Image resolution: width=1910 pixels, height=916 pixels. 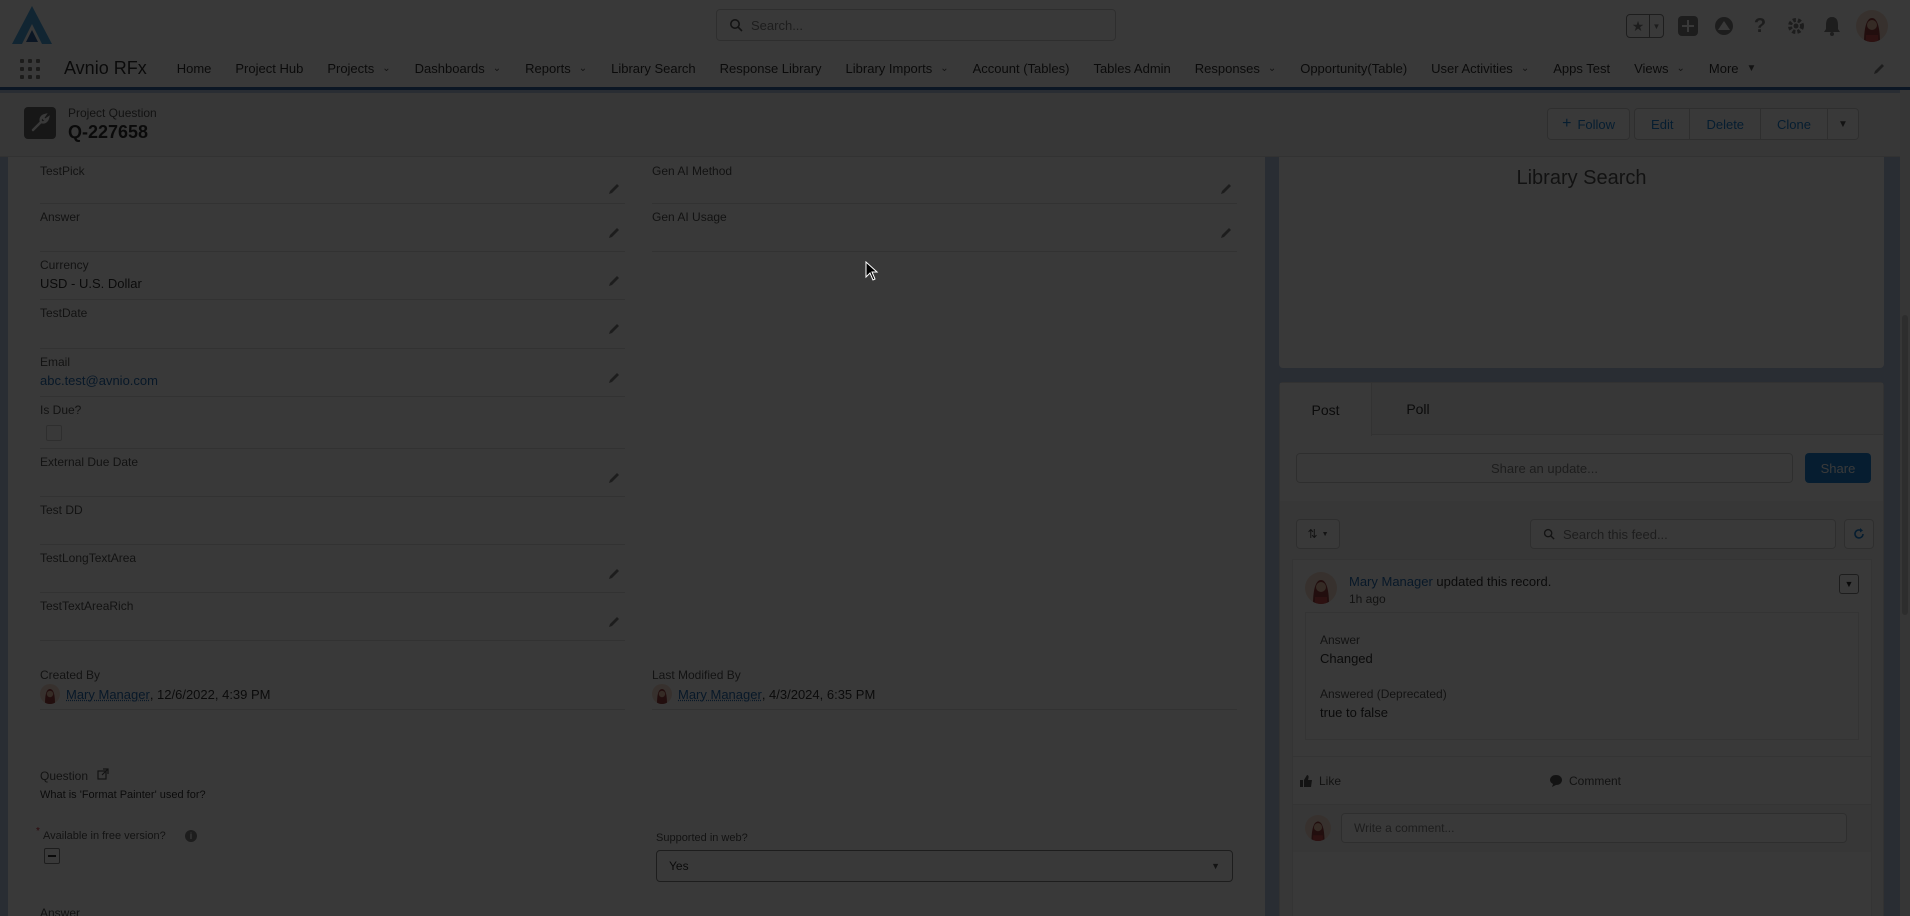 I want to click on mouse-cursor-icon, so click(x=872, y=271).